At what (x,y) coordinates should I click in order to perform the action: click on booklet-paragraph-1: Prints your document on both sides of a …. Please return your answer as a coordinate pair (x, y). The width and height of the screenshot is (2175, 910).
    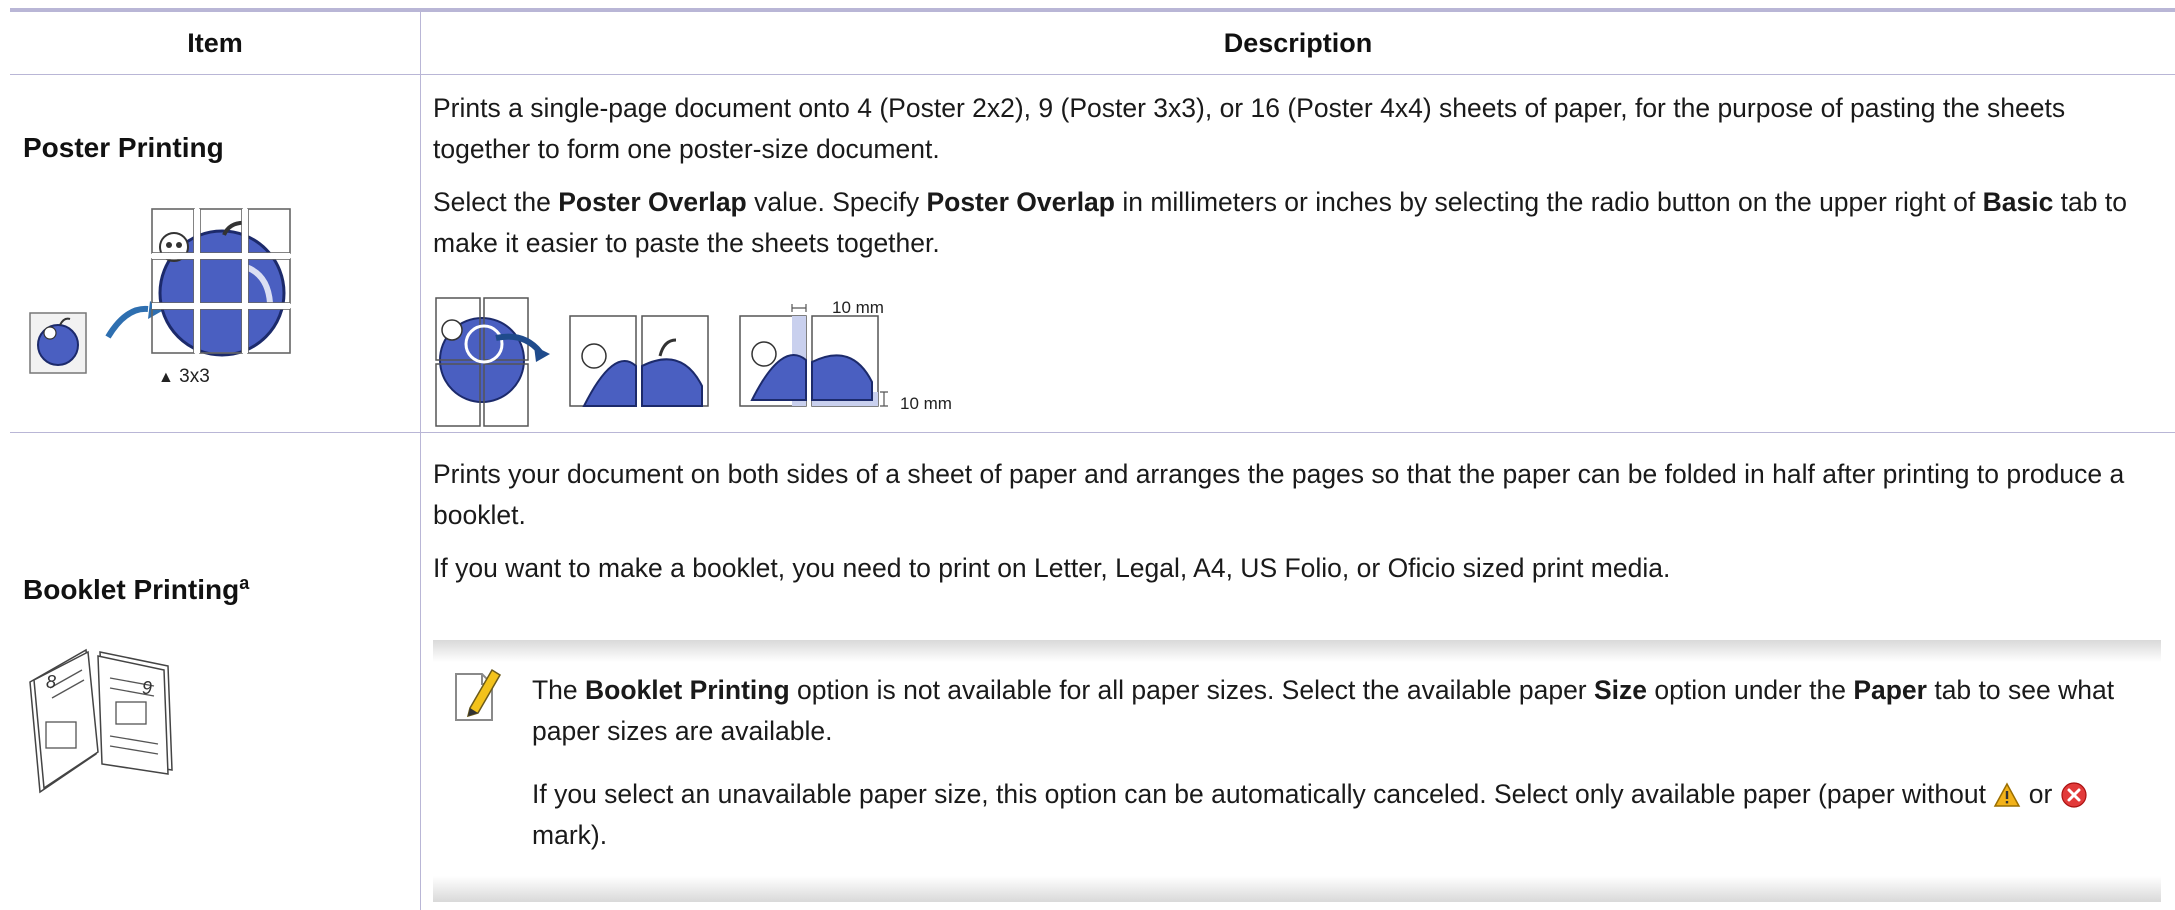
    Looking at the image, I should click on (1279, 494).